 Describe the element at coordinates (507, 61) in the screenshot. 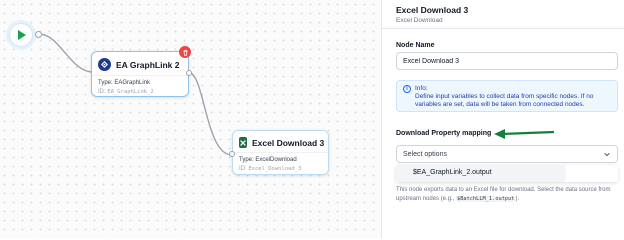

I see `node-name-input` at that location.